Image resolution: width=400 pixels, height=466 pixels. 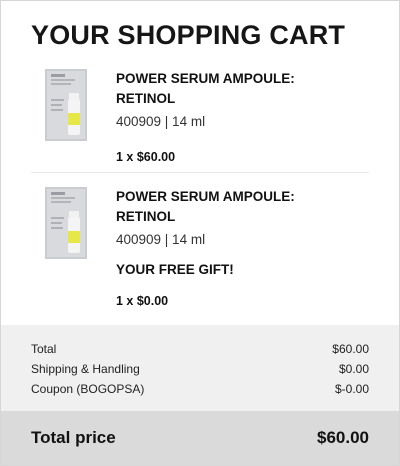 What do you see at coordinates (85, 369) in the screenshot?
I see `summary-label: Shipping & Handling` at bounding box center [85, 369].